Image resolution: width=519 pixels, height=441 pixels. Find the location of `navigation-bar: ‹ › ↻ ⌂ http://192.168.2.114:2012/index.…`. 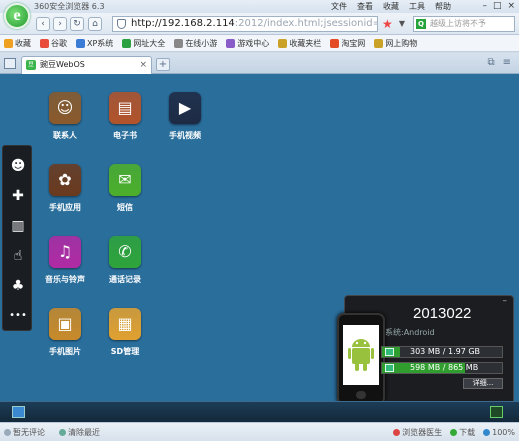

navigation-bar: ‹ › ↻ ⌂ http://192.168.2.114:2012/index.… is located at coordinates (259, 24).